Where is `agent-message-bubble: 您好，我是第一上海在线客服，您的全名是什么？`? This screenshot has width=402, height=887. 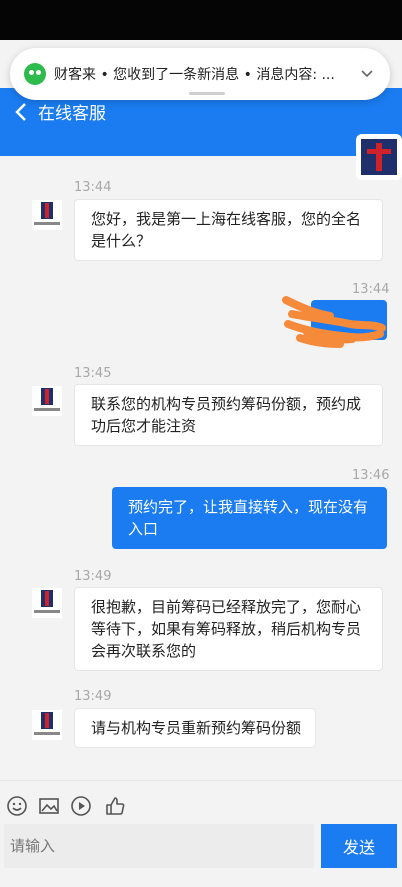 agent-message-bubble: 您好，我是第一上海在线客服，您的全名是什么？ is located at coordinates (228, 230).